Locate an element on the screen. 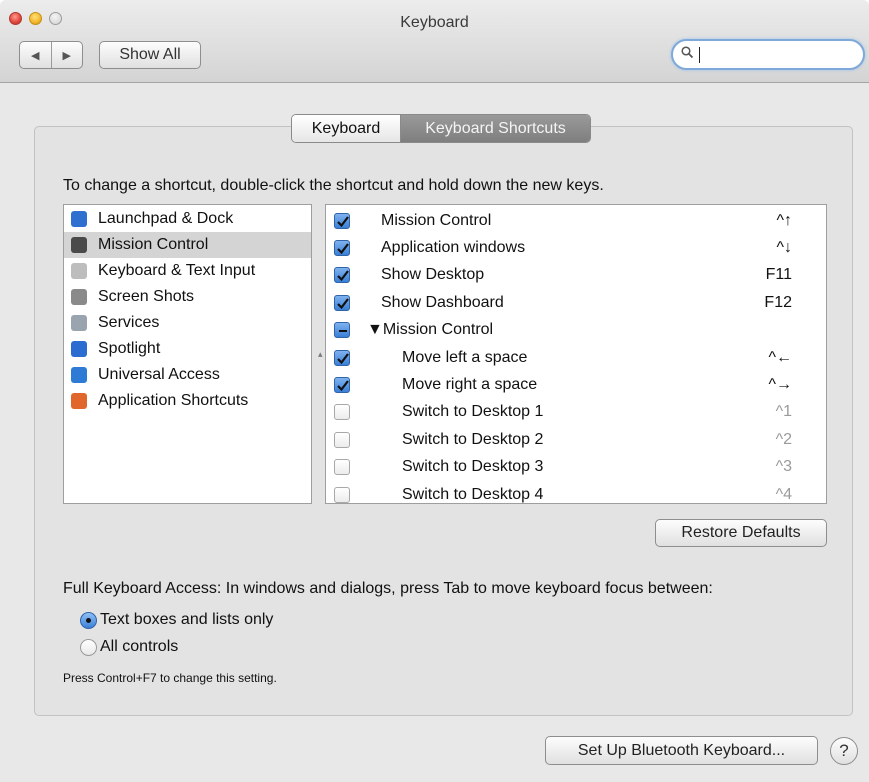  services-gear-icon is located at coordinates (79, 323).